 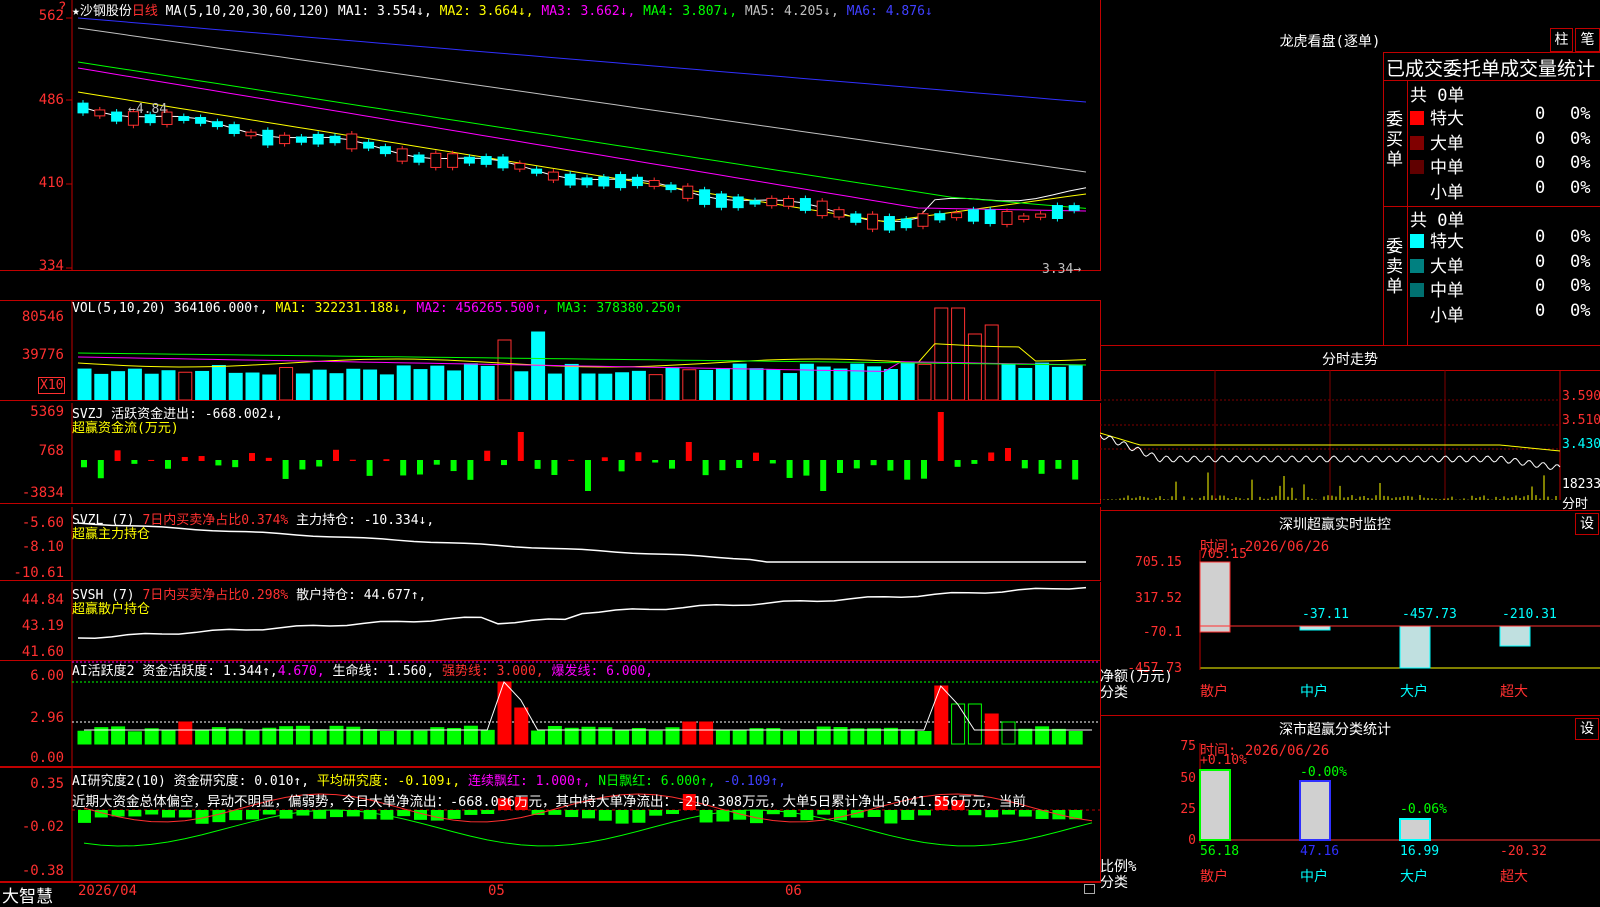 What do you see at coordinates (1223, 760) in the screenshot?
I see `classify-top-label: +0.10%` at bounding box center [1223, 760].